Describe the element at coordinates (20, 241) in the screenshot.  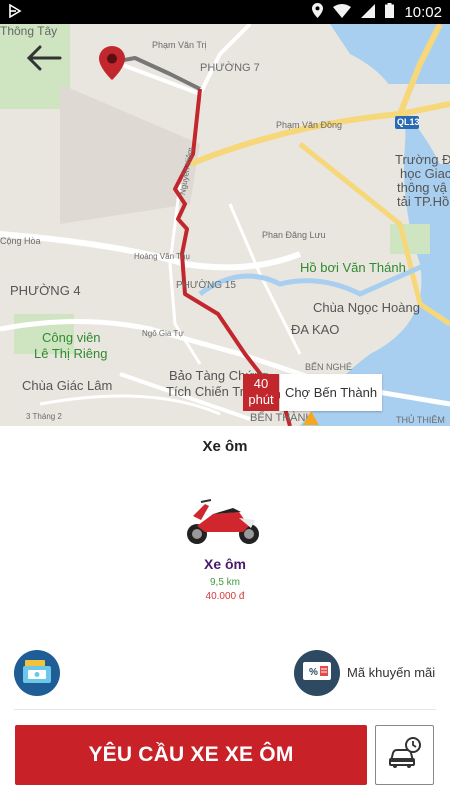
I see `map-label: Cộng Hòa` at that location.